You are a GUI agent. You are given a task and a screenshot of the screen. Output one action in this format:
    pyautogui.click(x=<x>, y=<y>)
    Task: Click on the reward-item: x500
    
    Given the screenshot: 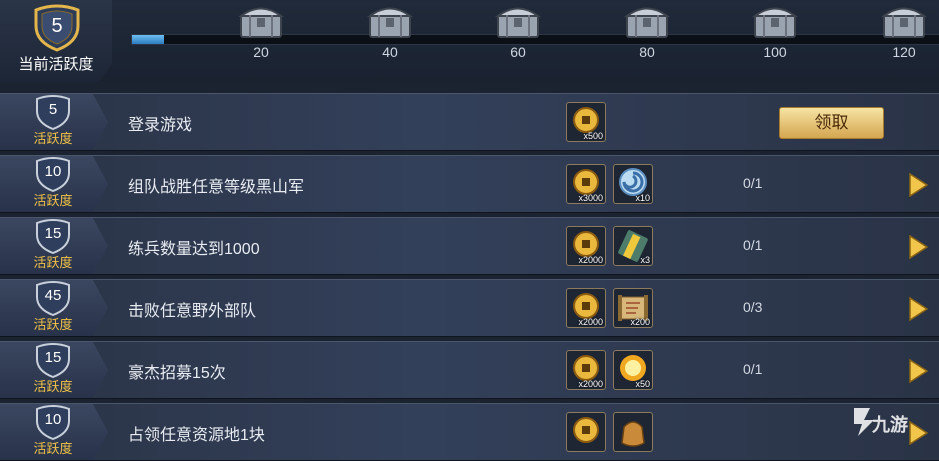 What is the action you would take?
    pyautogui.click(x=586, y=122)
    